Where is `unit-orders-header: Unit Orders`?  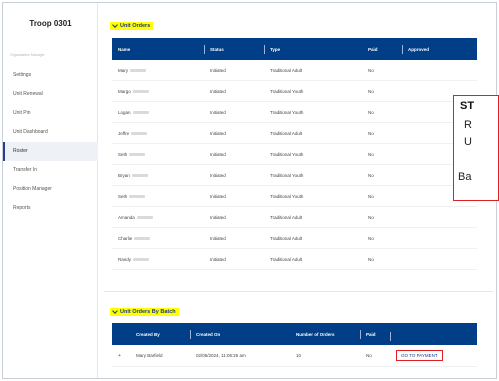
unit-orders-header: Unit Orders is located at coordinates (129, 26).